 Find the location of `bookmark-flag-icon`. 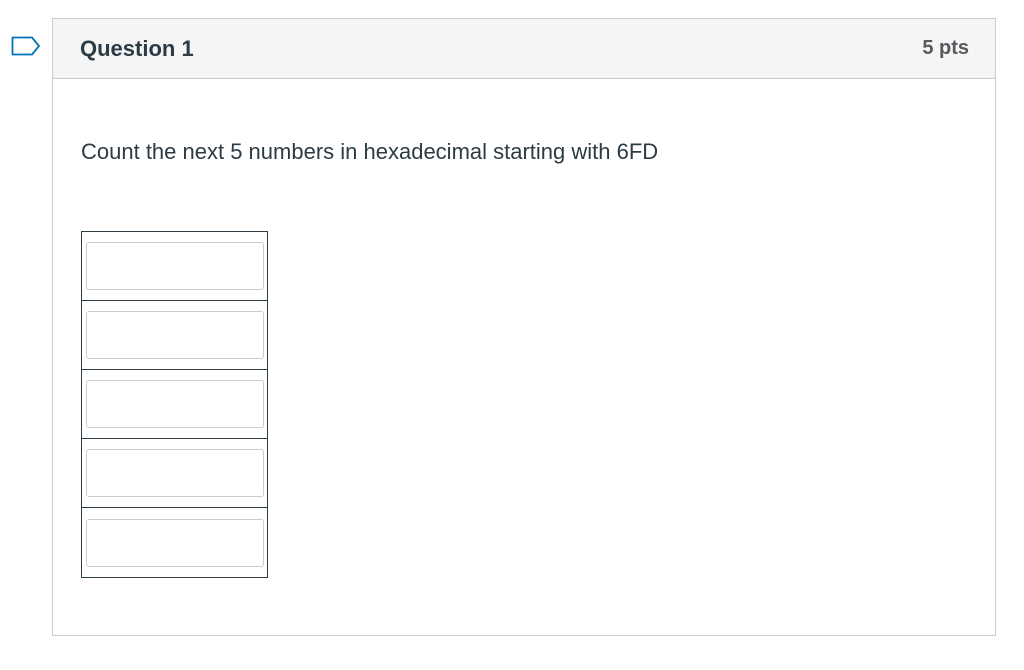

bookmark-flag-icon is located at coordinates (26, 46).